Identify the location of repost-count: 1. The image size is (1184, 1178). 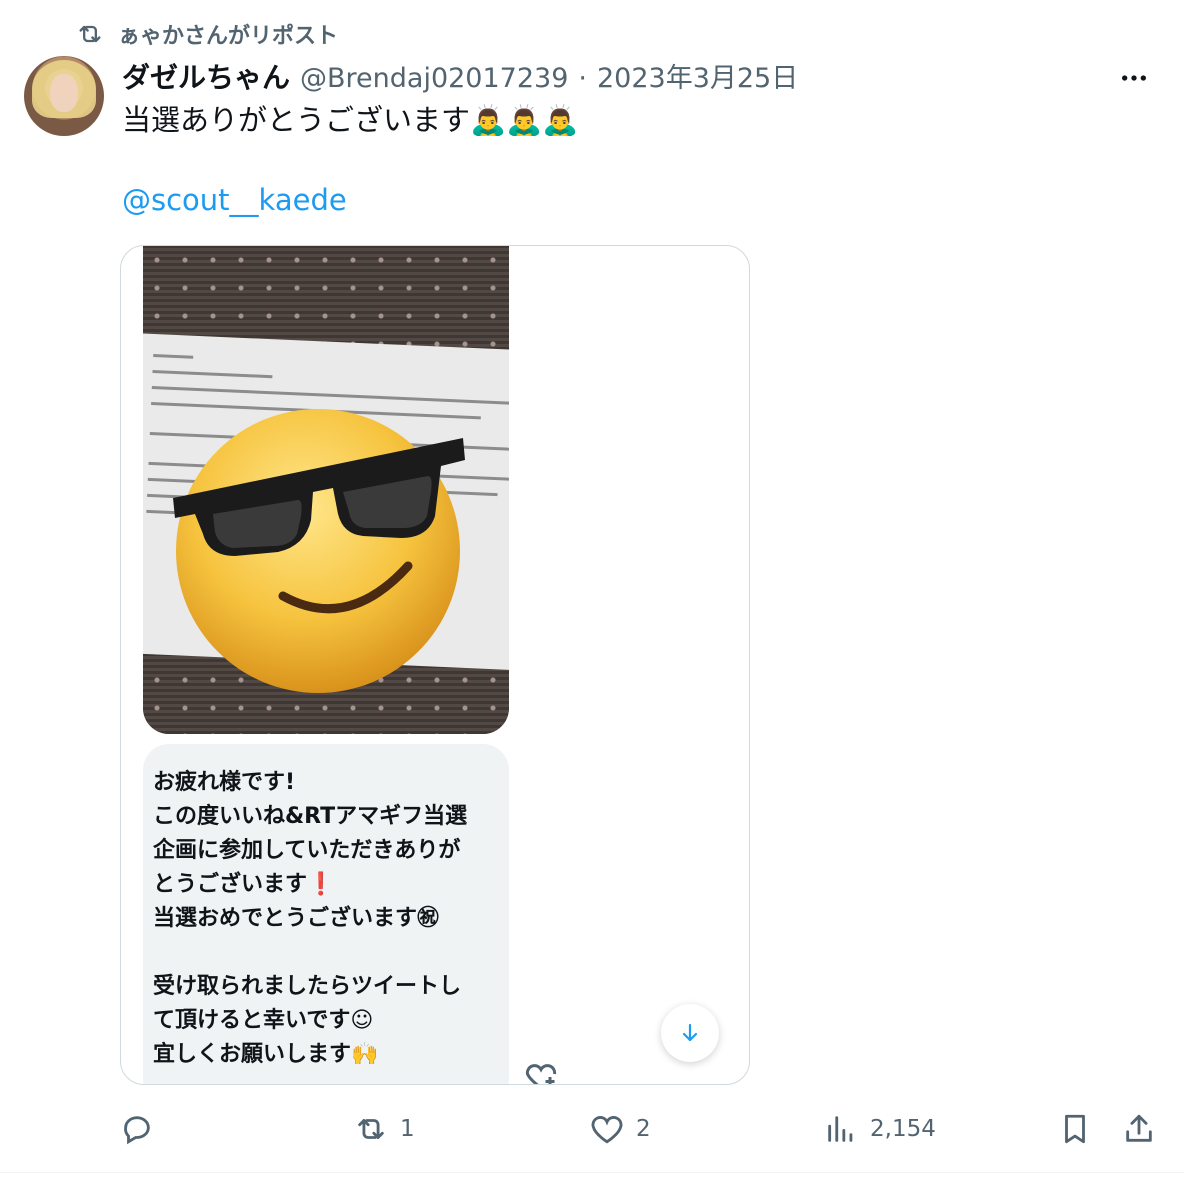
(407, 1129).